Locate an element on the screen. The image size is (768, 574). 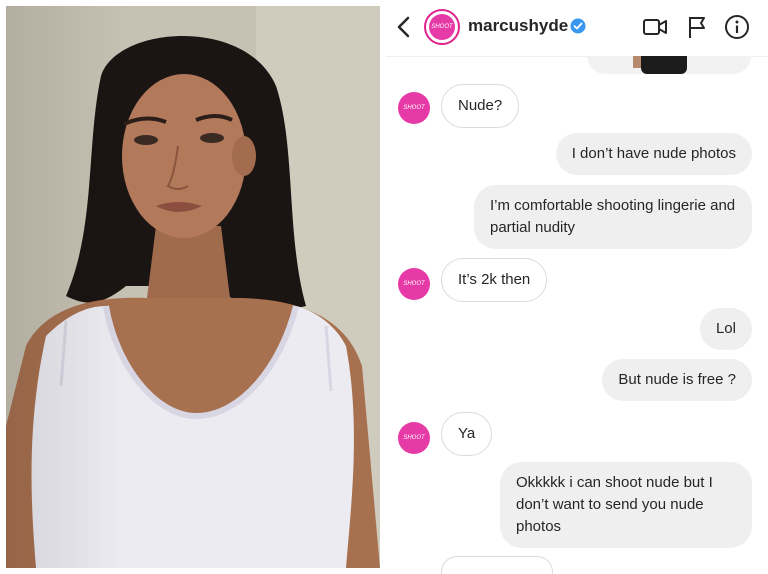
chat-header: SHOOT marcushyde is located at coordinates (577, 28).